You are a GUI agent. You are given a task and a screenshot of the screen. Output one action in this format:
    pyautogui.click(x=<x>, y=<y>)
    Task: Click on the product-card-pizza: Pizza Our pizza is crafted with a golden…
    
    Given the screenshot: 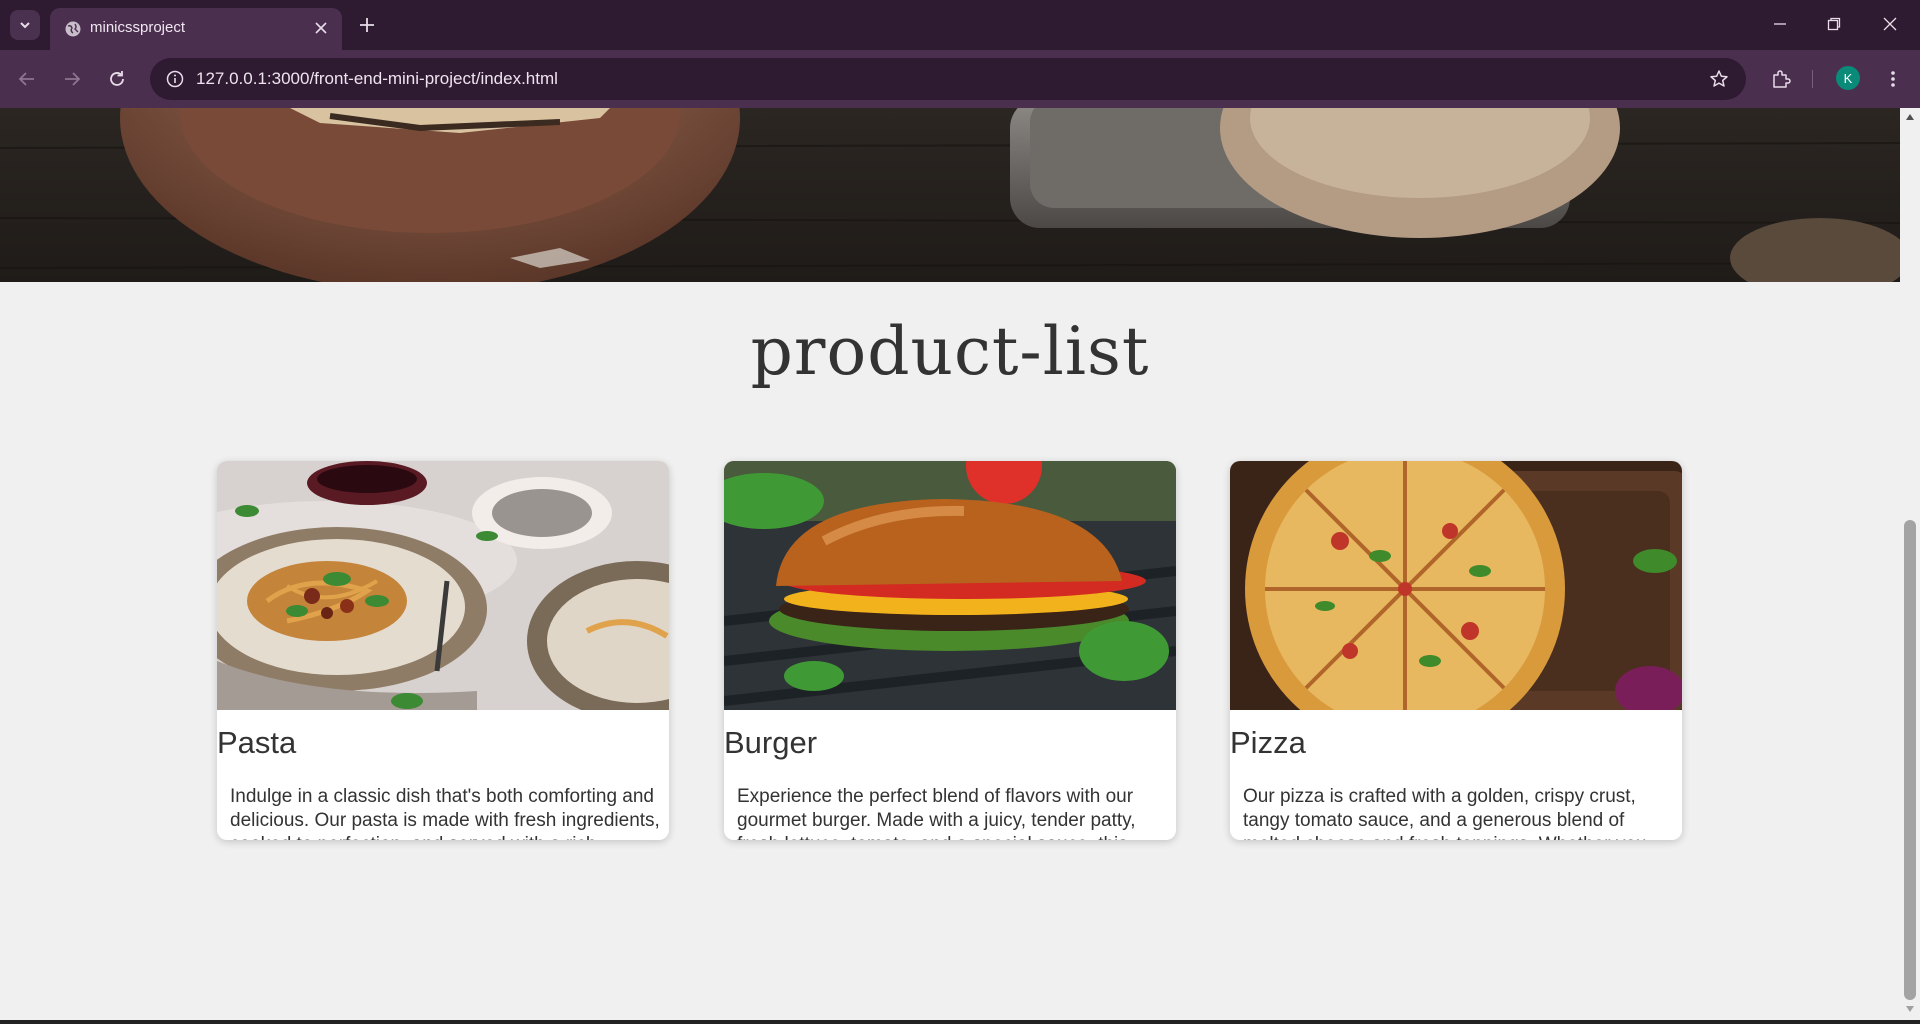 What is the action you would take?
    pyautogui.click(x=1456, y=650)
    